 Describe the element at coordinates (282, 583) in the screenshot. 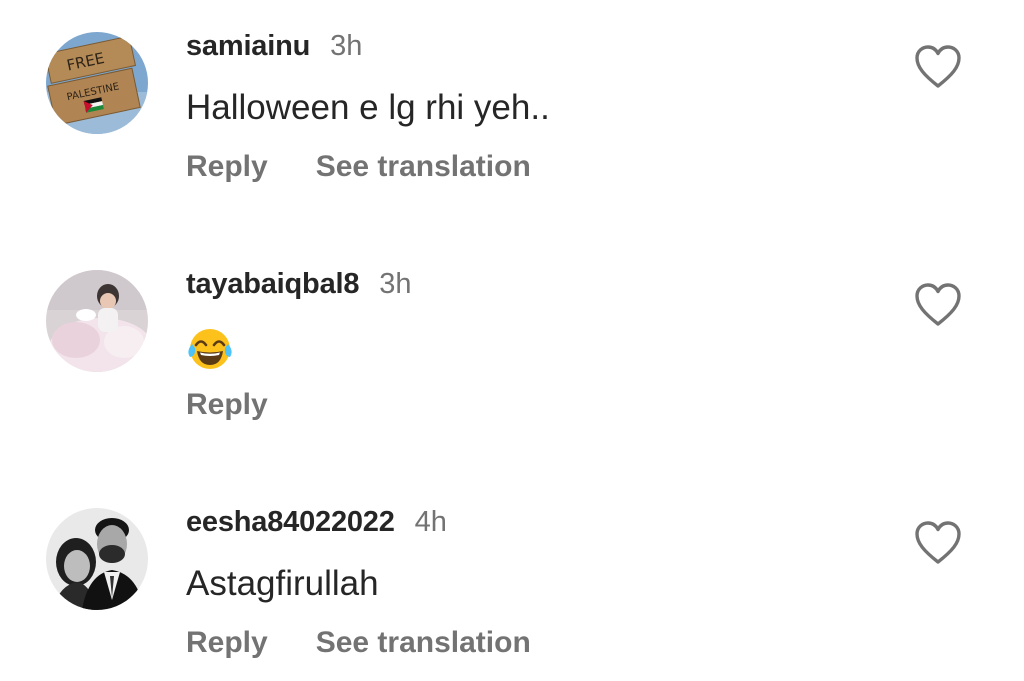

I see `comment-text: Astagfirullah` at that location.